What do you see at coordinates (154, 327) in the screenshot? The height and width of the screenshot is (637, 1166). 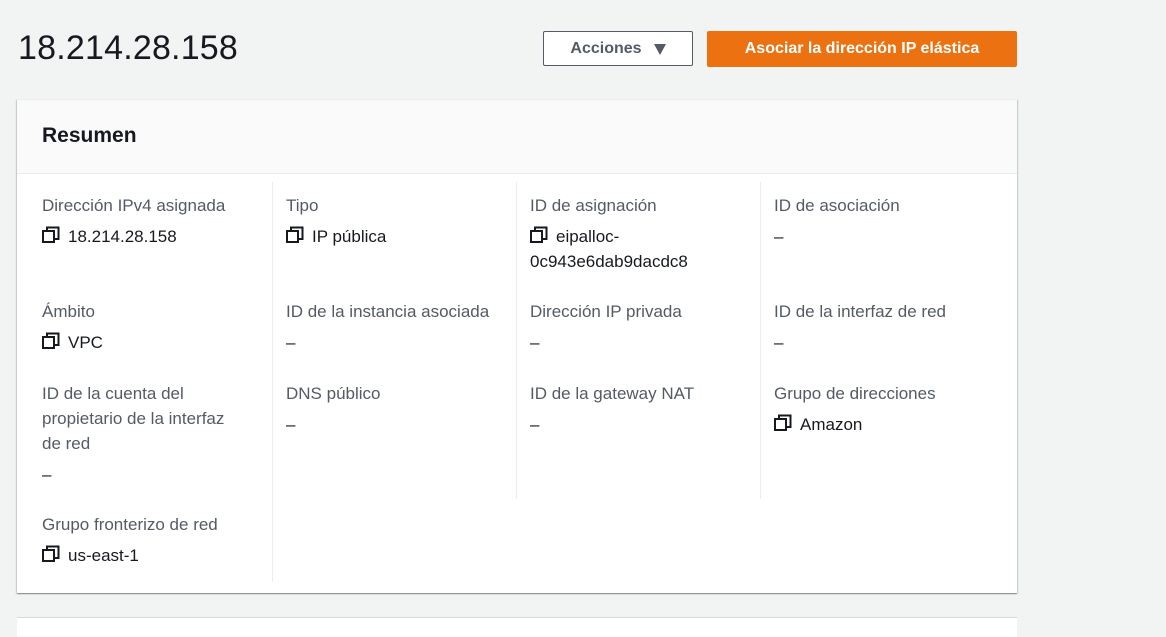 I see `field-scope: Ámbito VPC` at bounding box center [154, 327].